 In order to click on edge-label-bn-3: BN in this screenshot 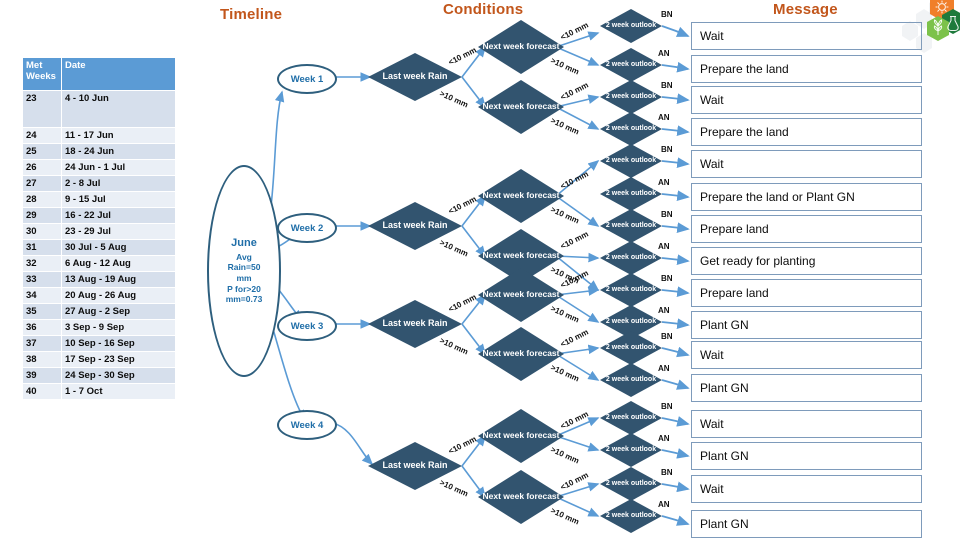, I will do `click(667, 85)`.